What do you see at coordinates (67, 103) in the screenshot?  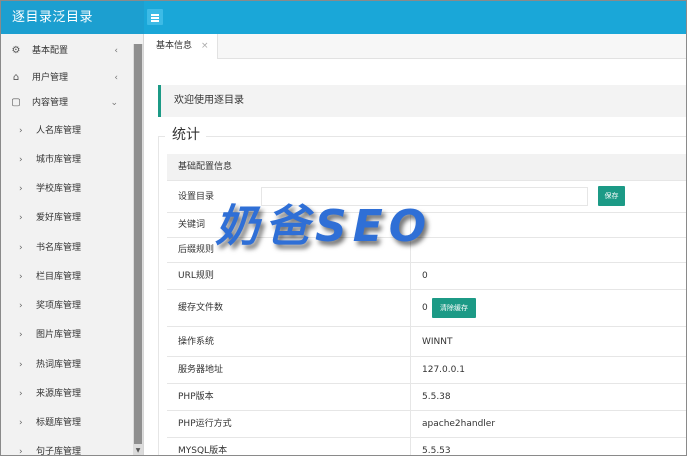 I see `sidebar-item-content-management: ▢ 内容管理 ⌄` at bounding box center [67, 103].